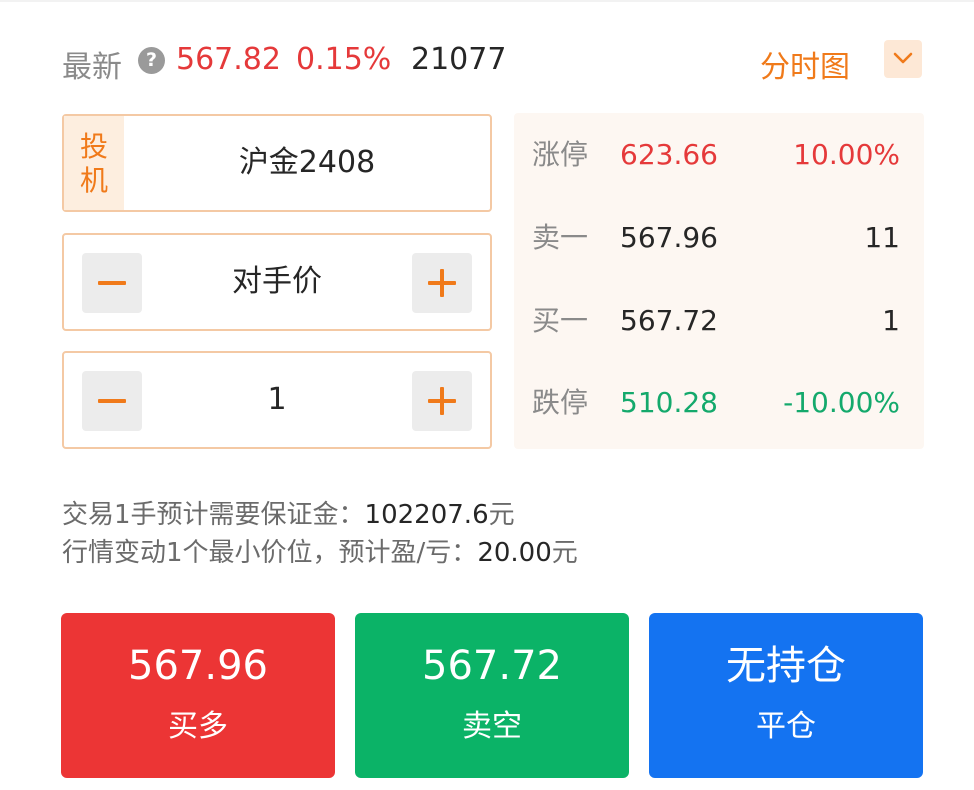  Describe the element at coordinates (198, 695) in the screenshot. I see `buy-long-button: 567.96 买多` at that location.